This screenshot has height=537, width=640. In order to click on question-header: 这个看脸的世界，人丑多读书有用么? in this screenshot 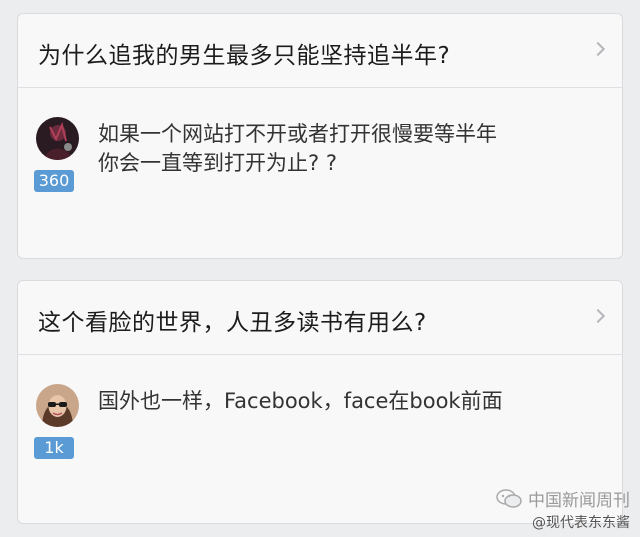, I will do `click(320, 318)`.